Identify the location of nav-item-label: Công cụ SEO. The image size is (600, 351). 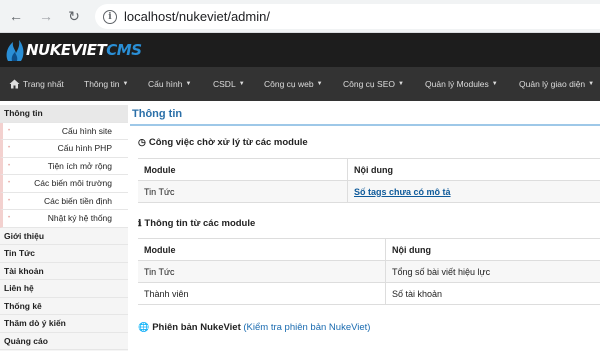
(369, 84).